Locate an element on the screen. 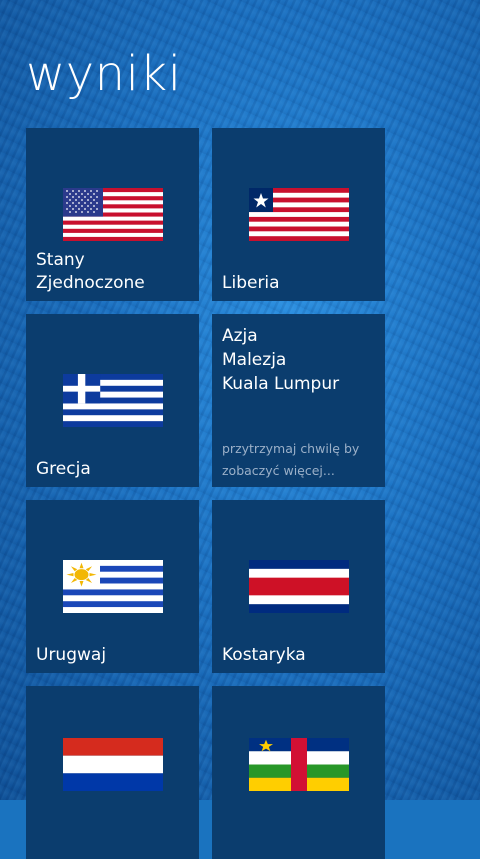 The height and width of the screenshot is (859, 480). city-label: Kuala Lumpur is located at coordinates (281, 384).